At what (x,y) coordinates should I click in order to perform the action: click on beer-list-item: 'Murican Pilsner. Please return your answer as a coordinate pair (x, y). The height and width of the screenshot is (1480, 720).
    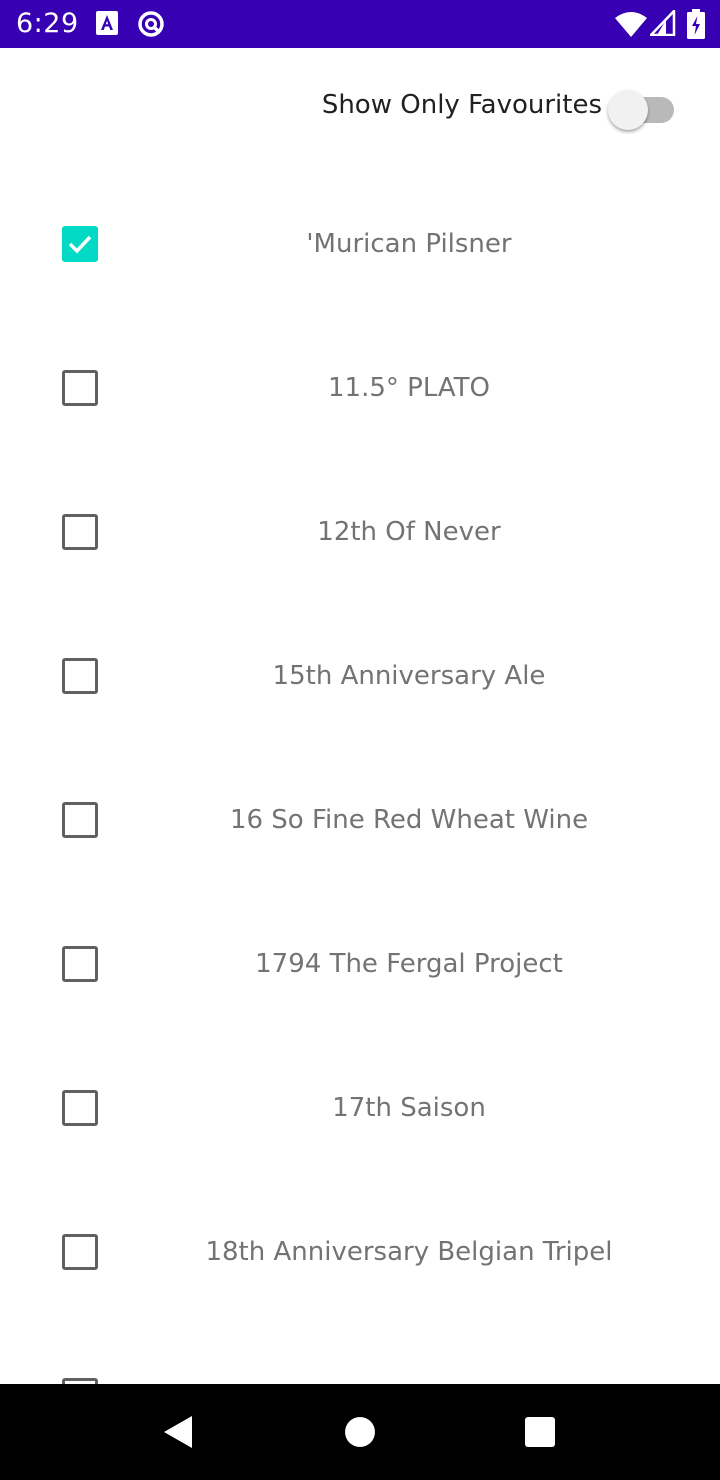
    Looking at the image, I should click on (360, 244).